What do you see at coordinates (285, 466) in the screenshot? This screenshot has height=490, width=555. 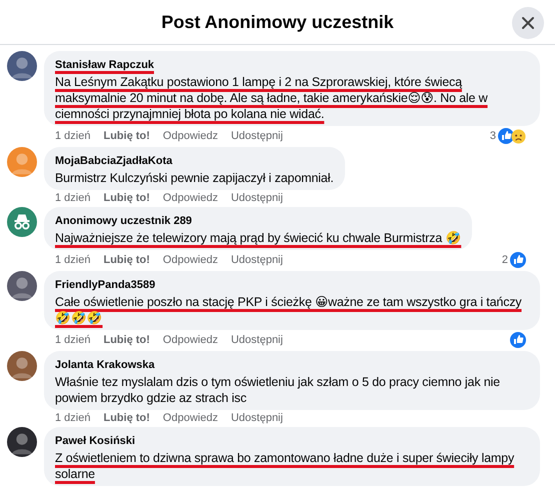 I see `comment-text: Z oświetleniem to dziwna sprawa bo zamontowano ładne duże i super świeciły lampy solarne` at bounding box center [285, 466].